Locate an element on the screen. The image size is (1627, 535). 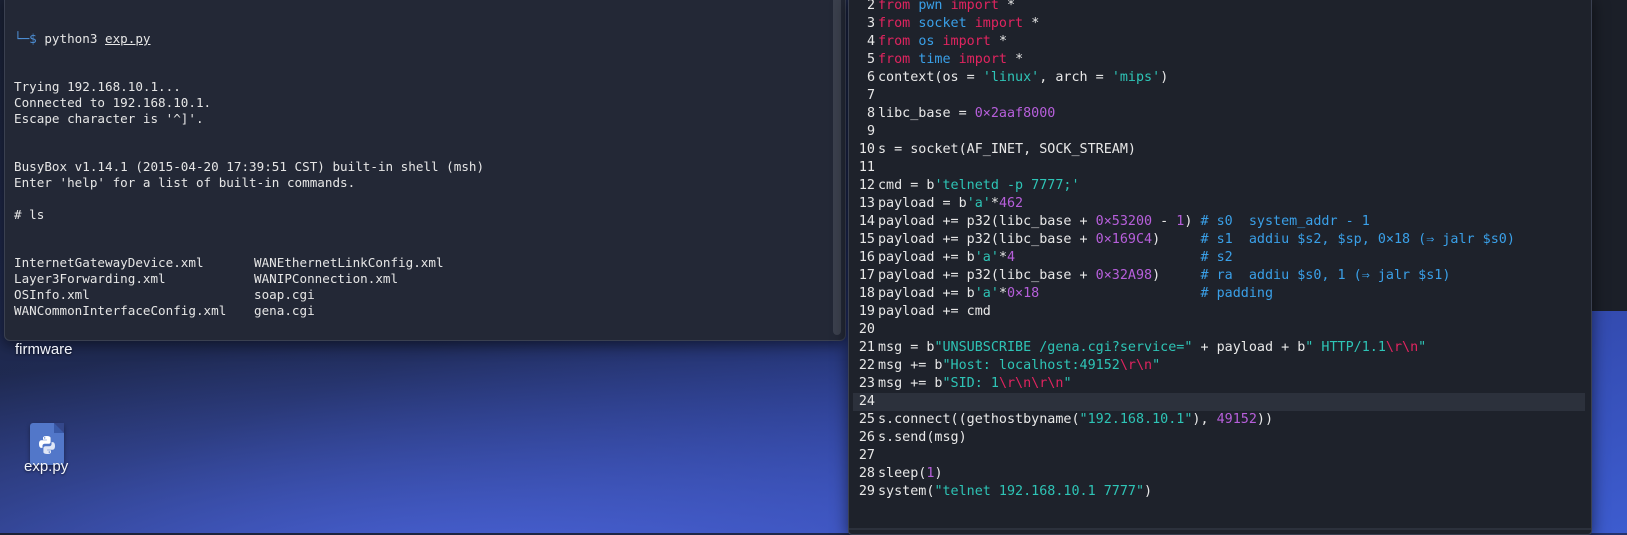
code-token: from is located at coordinates (898, 59).